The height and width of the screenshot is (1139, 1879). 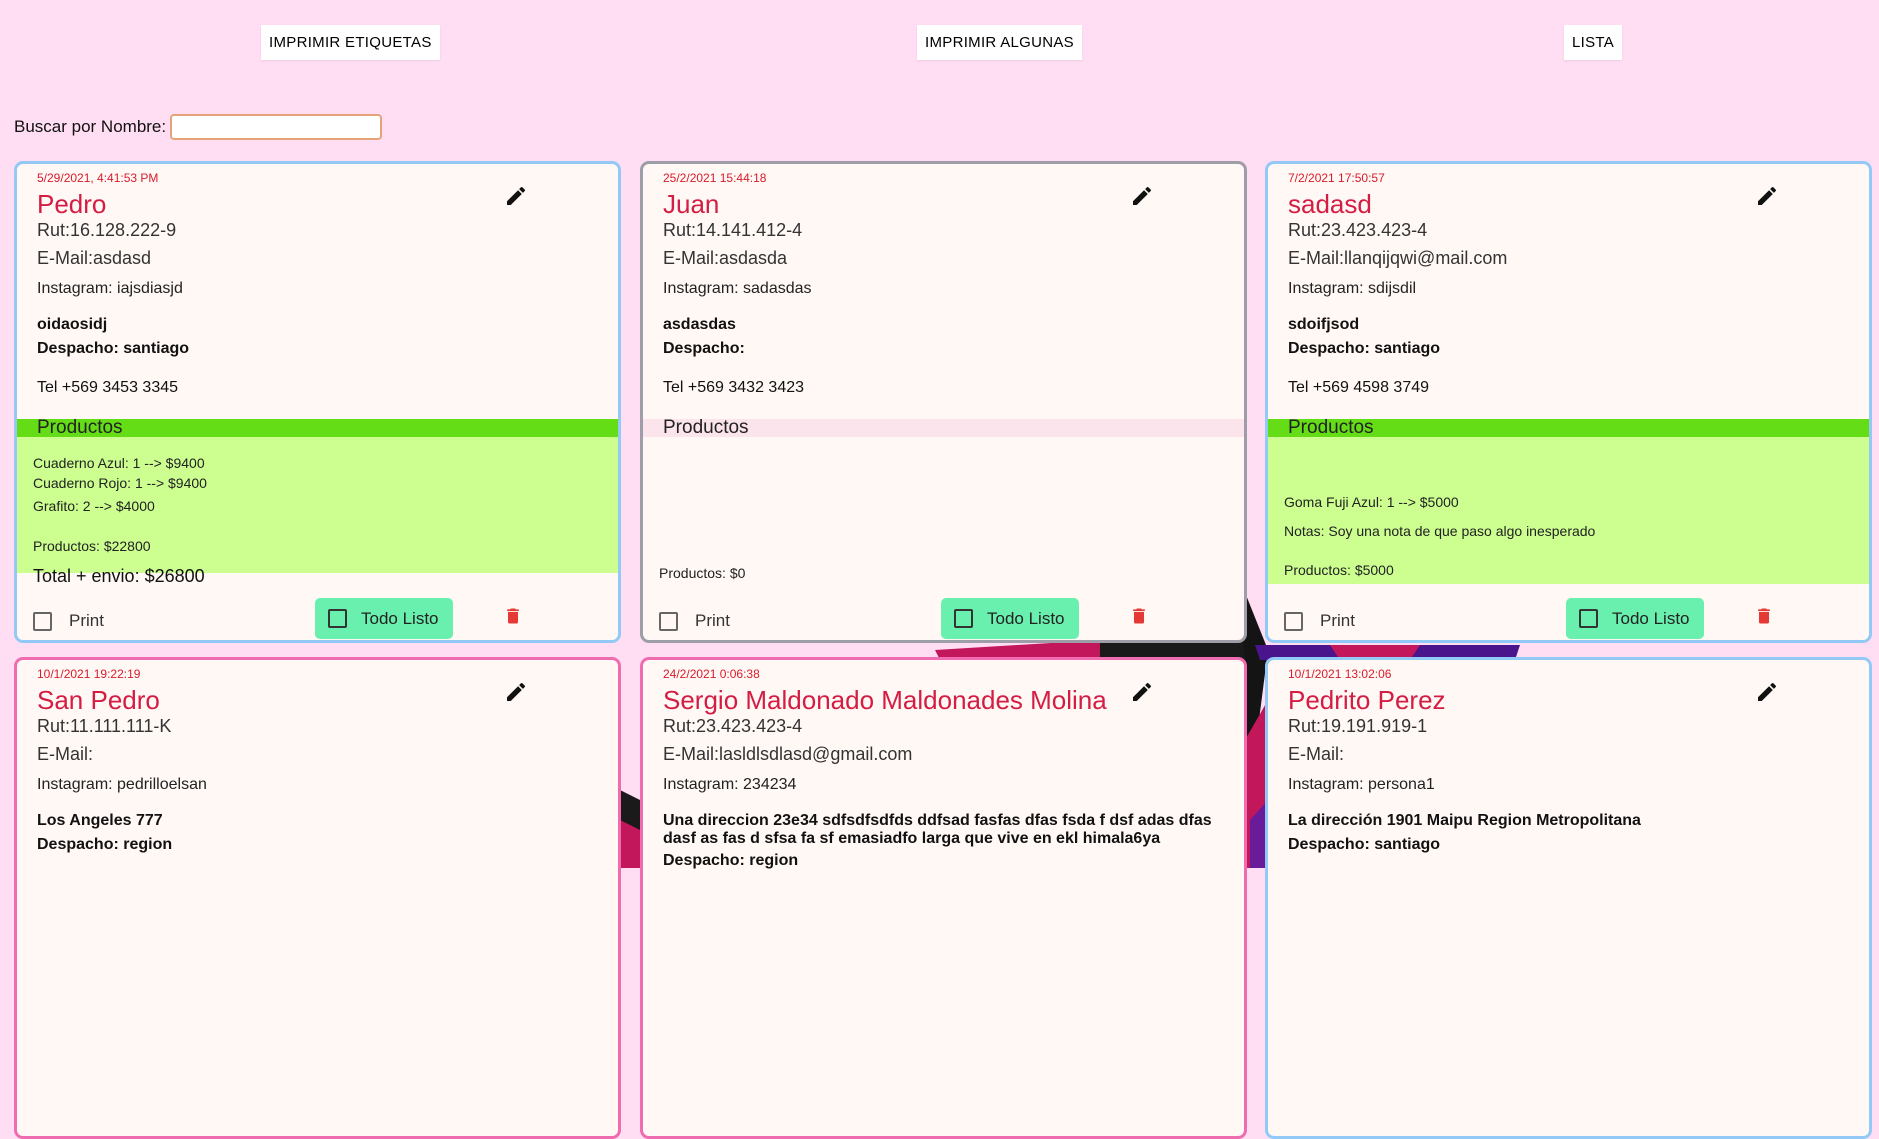 What do you see at coordinates (704, 348) in the screenshot?
I see `shipping-despacho: Despacho:` at bounding box center [704, 348].